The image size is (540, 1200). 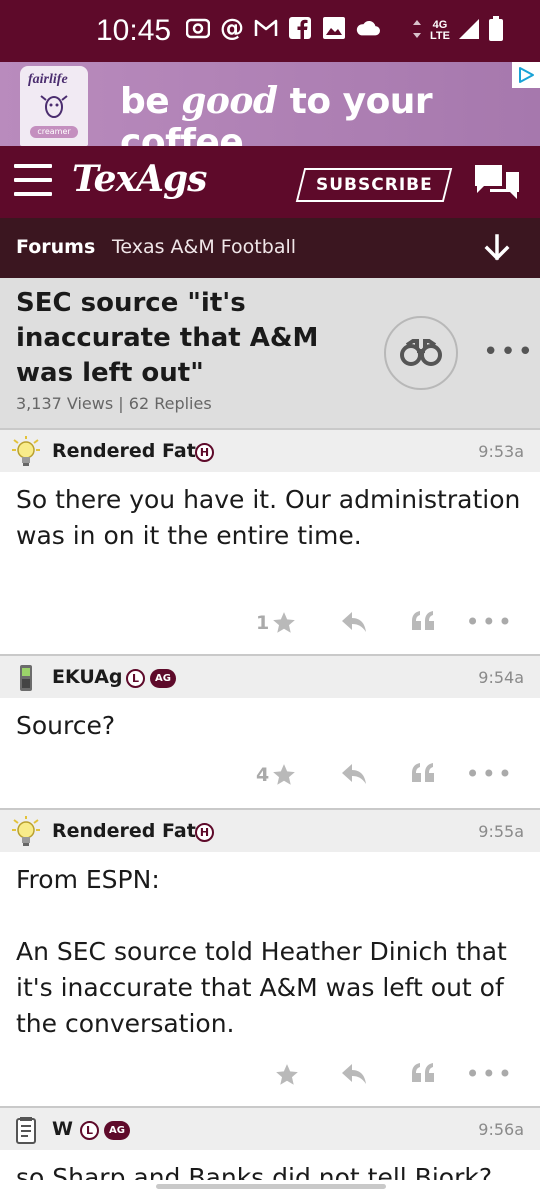 I want to click on cow-logo-icon, so click(x=54, y=107).